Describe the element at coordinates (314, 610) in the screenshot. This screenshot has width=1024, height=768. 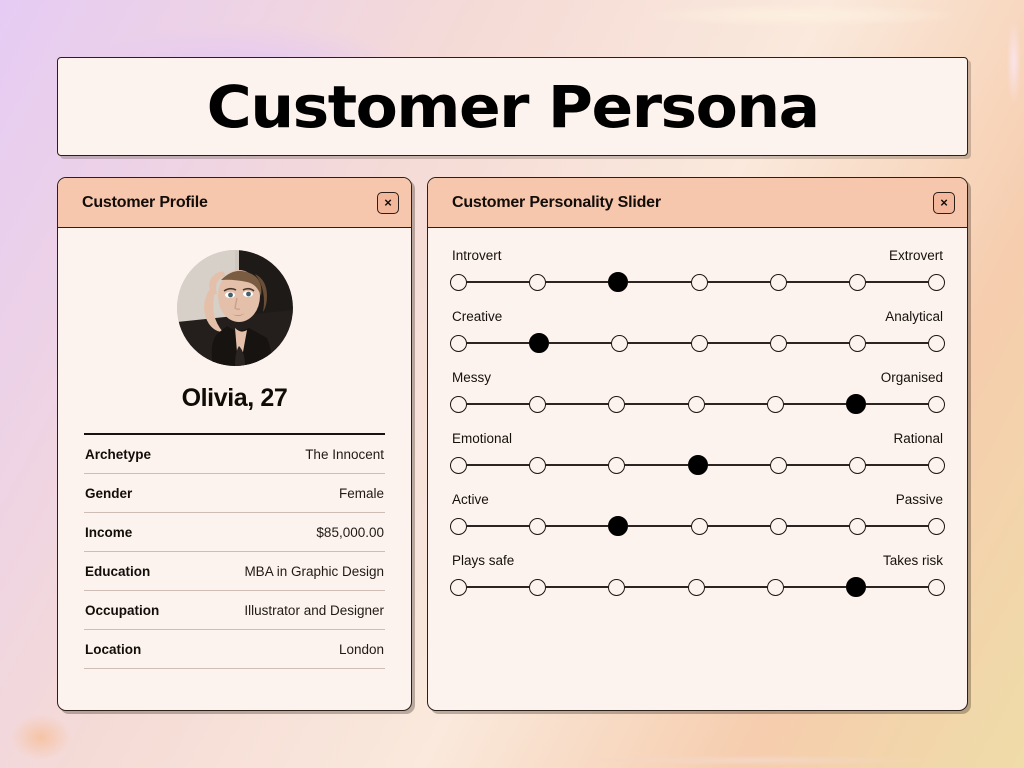
I see `profile-row-value: Illustrator and Designer` at that location.